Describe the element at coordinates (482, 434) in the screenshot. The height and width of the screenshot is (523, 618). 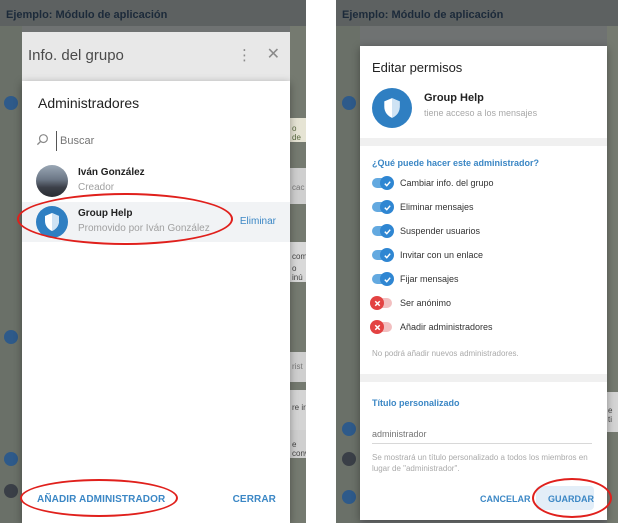
I see `custom-title-input` at that location.